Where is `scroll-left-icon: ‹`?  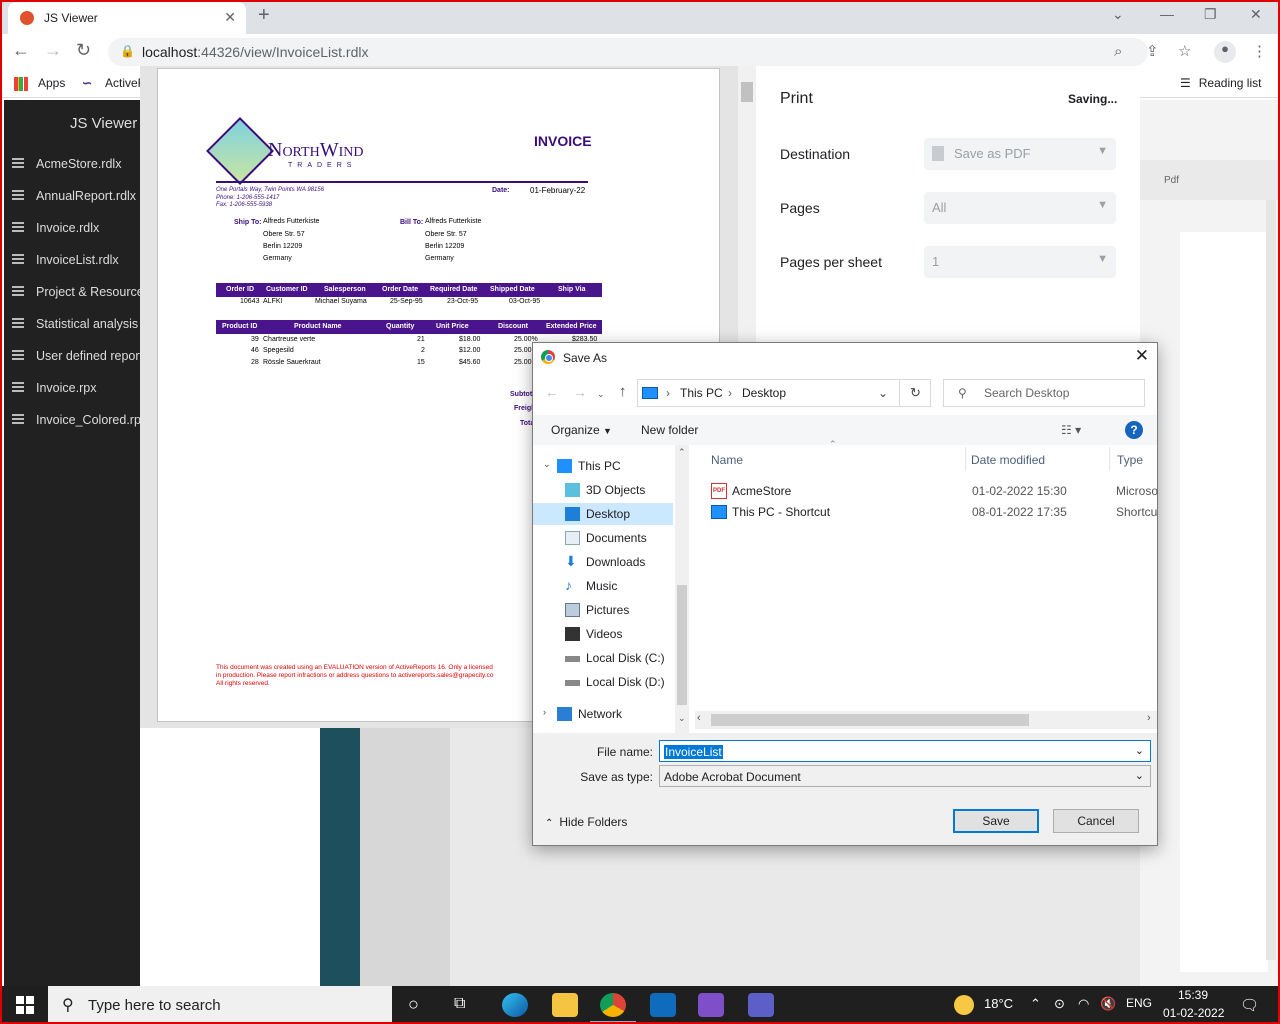
scroll-left-icon: ‹ is located at coordinates (699, 718).